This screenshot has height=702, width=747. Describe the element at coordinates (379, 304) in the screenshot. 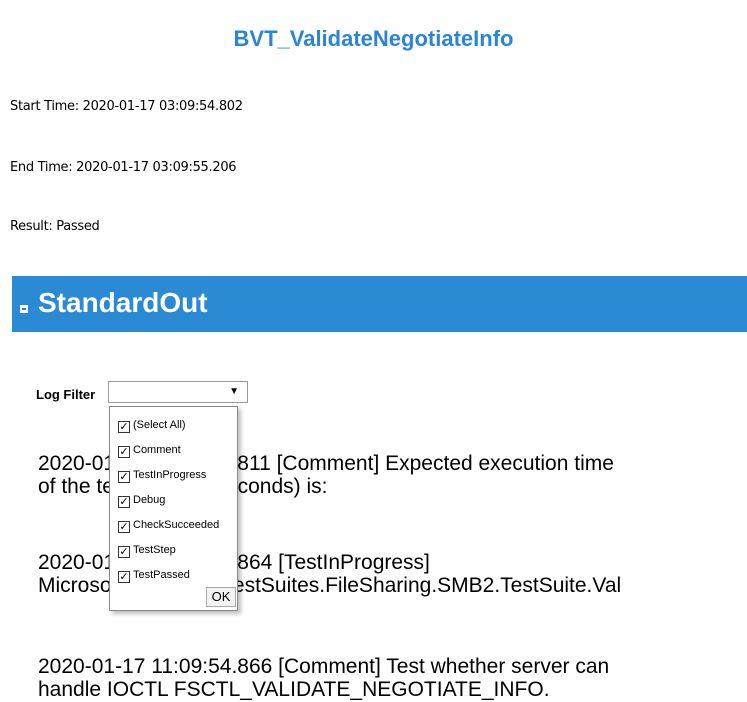

I see `standardout-section-header: StandardOut` at that location.